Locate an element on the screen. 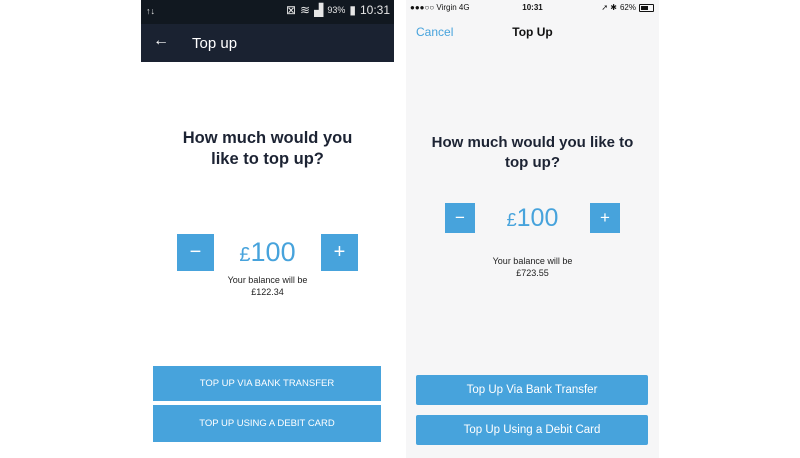  page-title: Top up is located at coordinates (215, 43).